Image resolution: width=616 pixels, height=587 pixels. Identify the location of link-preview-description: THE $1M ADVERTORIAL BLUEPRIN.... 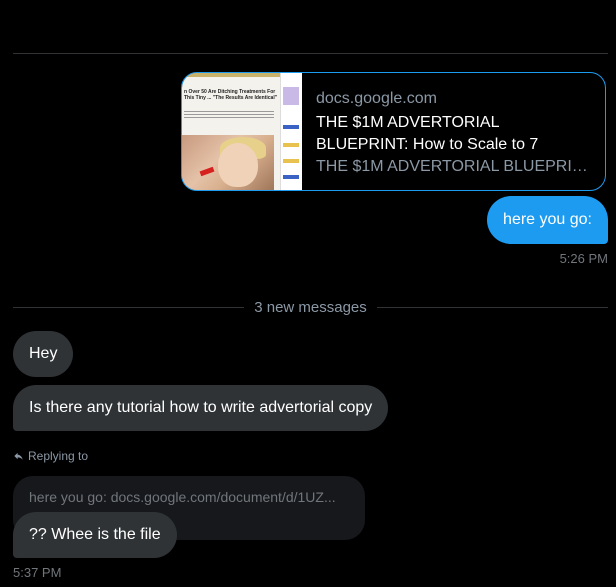
(453, 166).